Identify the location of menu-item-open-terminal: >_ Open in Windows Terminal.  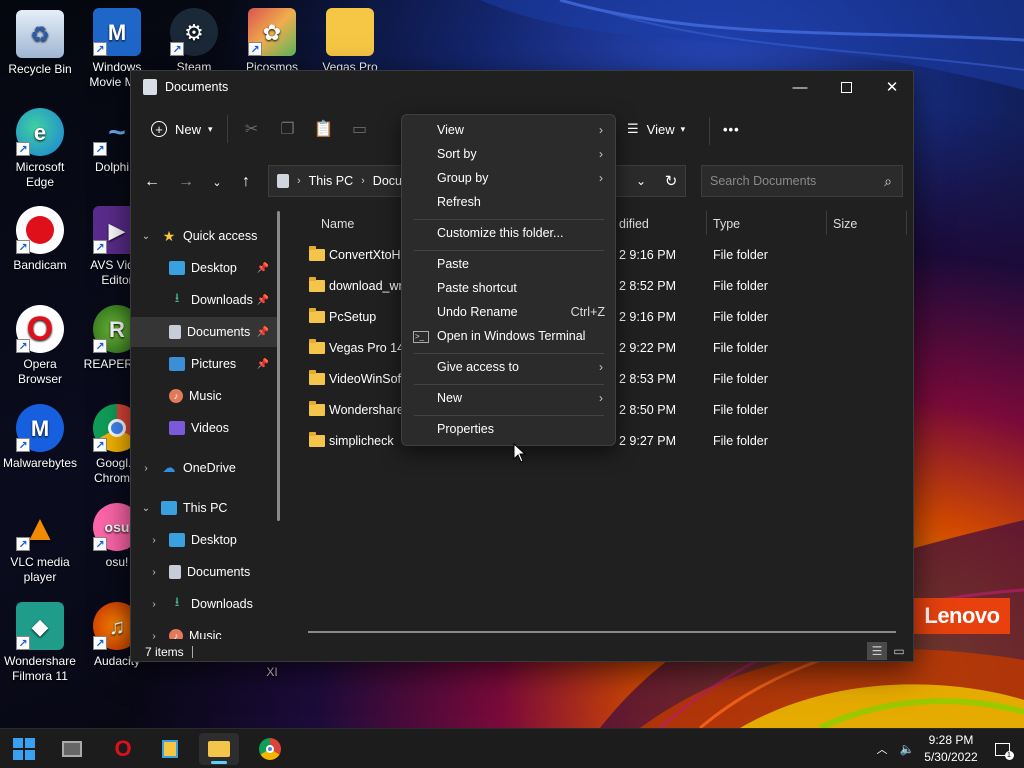
(508, 337).